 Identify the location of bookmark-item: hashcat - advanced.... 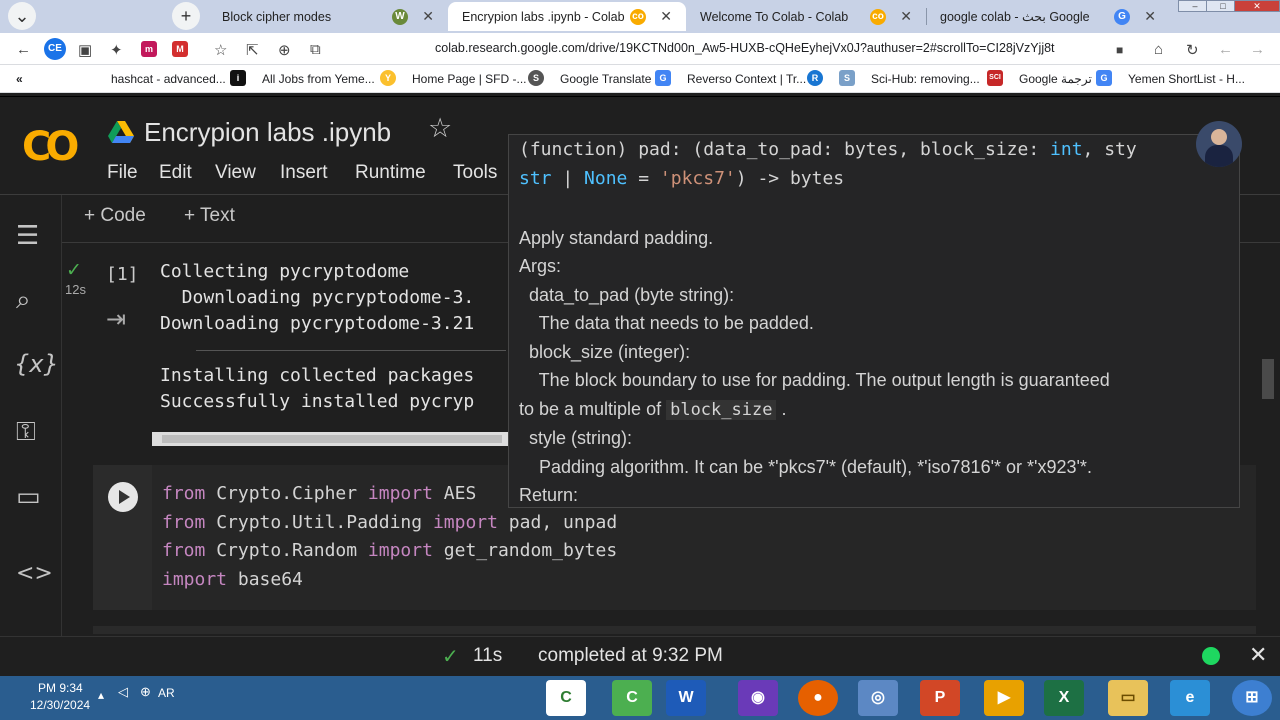
(168, 79).